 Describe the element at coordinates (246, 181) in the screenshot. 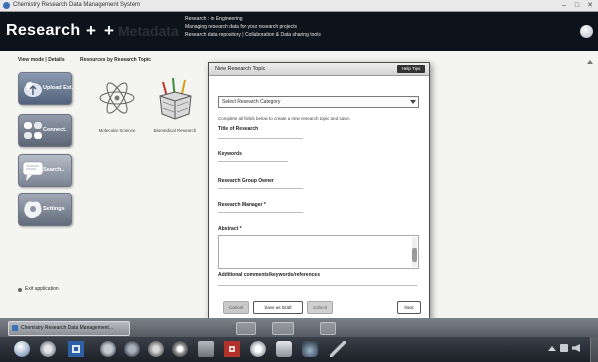

I see `research-group-label: Research Group Owner` at that location.